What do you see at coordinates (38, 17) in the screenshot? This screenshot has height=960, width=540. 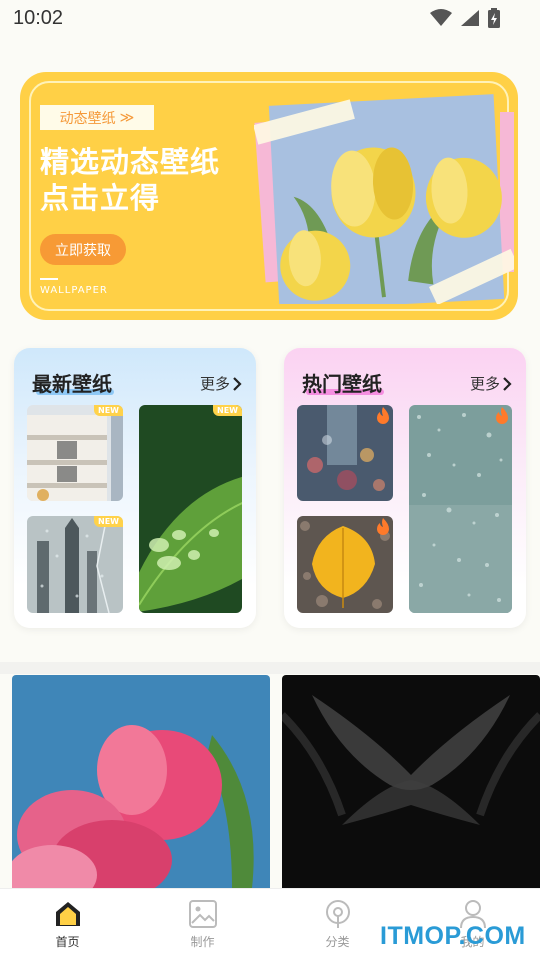 I see `status-time: 10:02` at bounding box center [38, 17].